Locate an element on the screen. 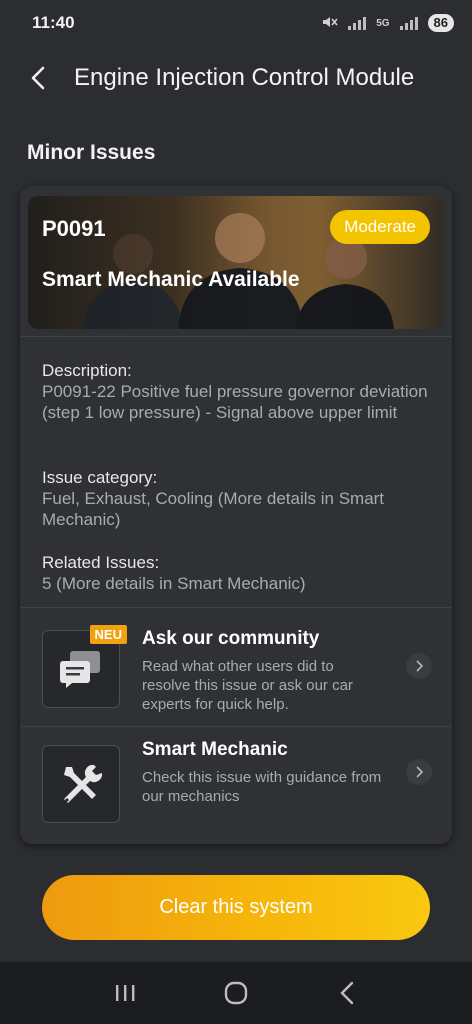 The height and width of the screenshot is (1024, 472). new-tag: NEU is located at coordinates (108, 634).